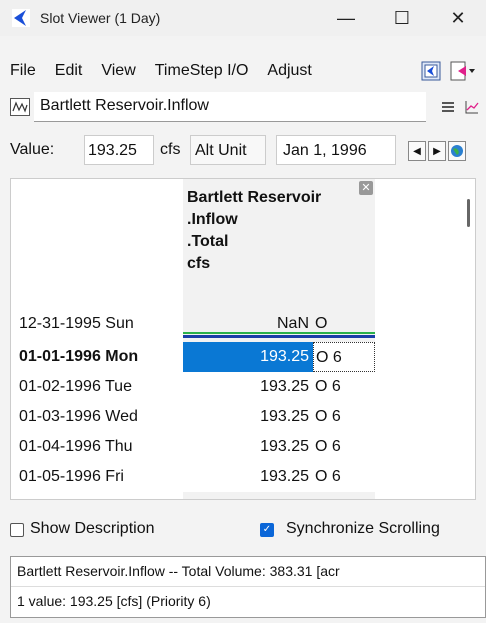 The width and height of the screenshot is (486, 623). Describe the element at coordinates (97, 324) in the screenshot. I see `row-date: 12-31-1995 Sun` at that location.